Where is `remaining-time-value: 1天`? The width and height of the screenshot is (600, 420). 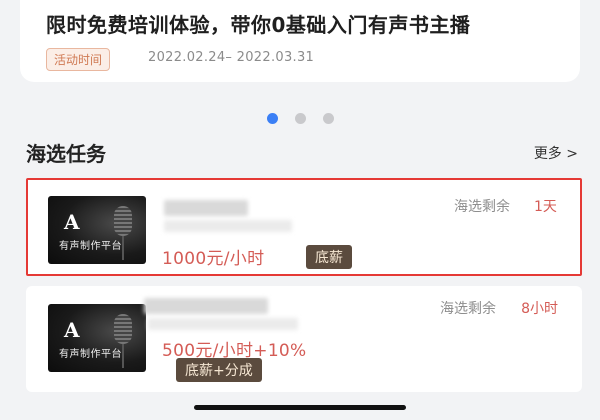 remaining-time-value: 1天 is located at coordinates (545, 207).